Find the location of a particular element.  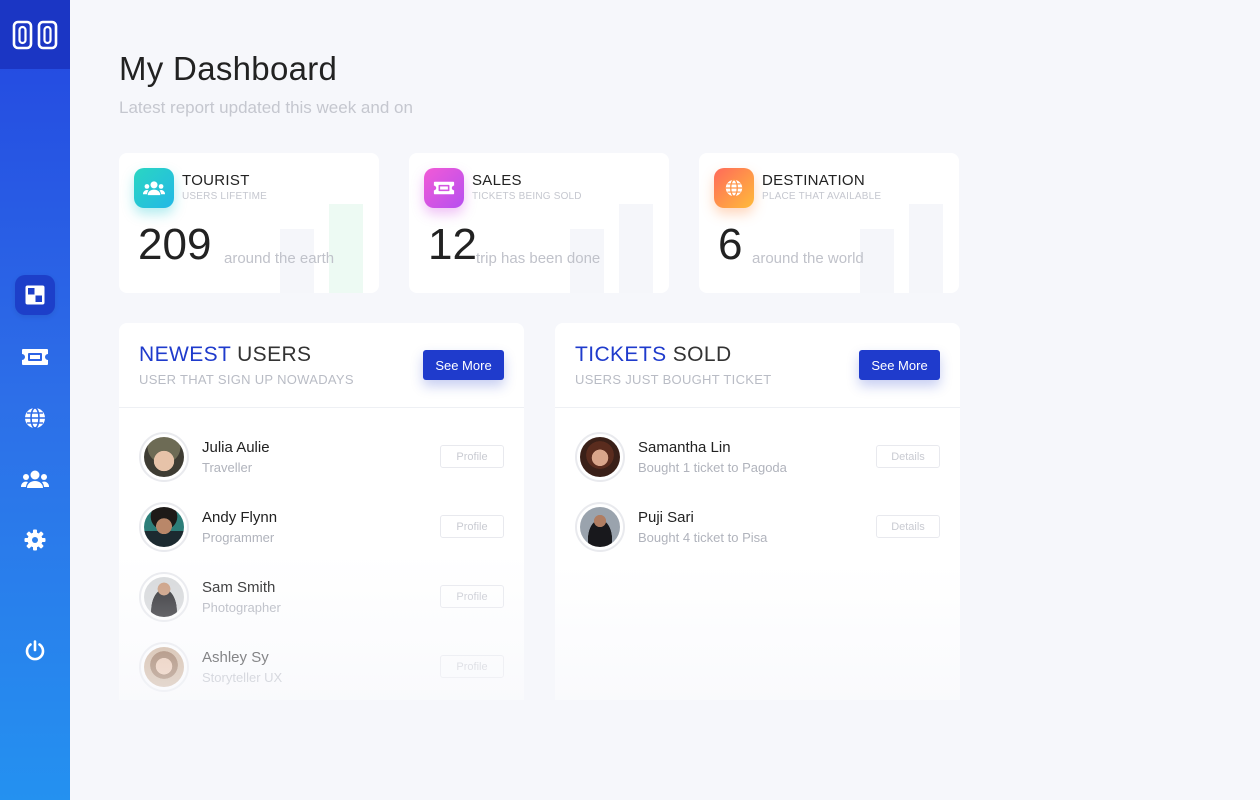

app-logo is located at coordinates (35, 34).